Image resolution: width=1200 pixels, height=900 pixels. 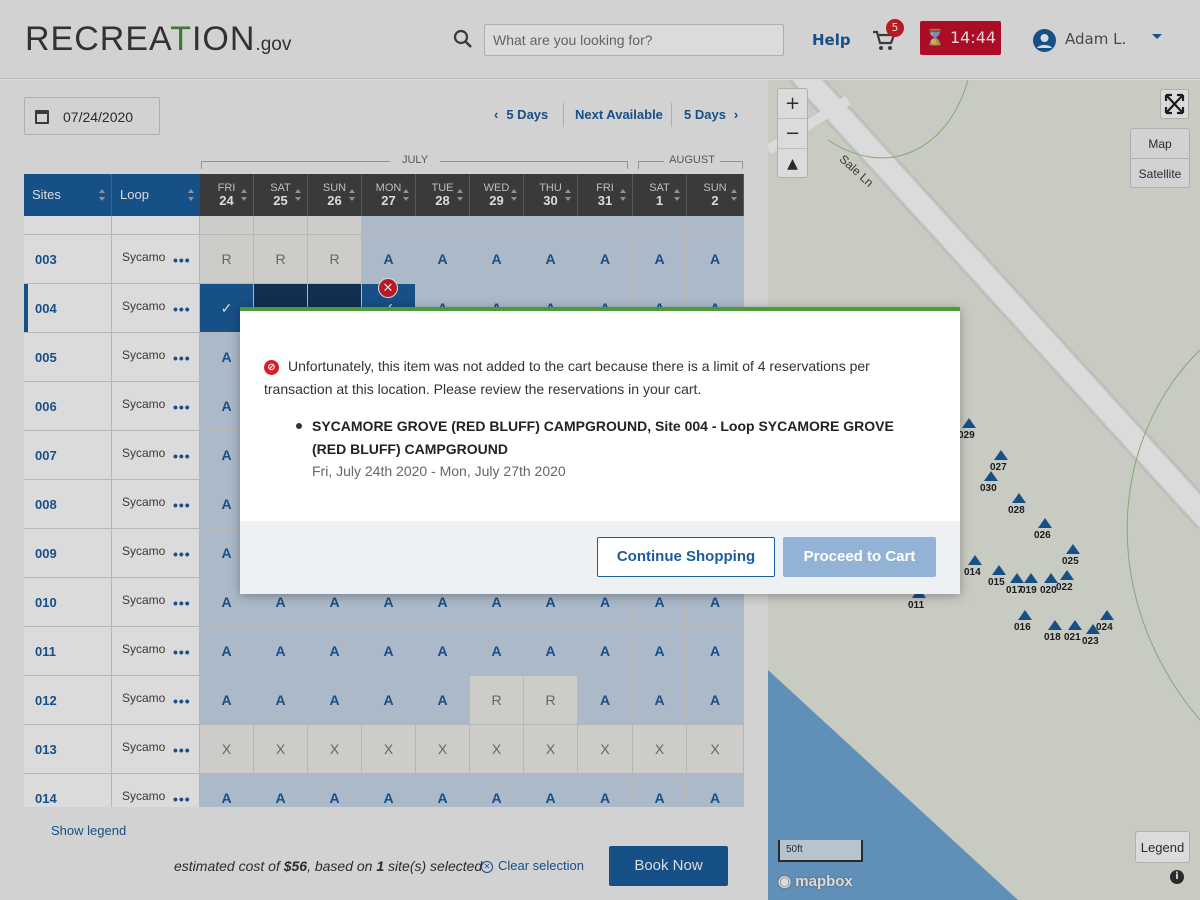 What do you see at coordinates (686, 557) in the screenshot?
I see `continue-shopping-button: Continue Shopping` at bounding box center [686, 557].